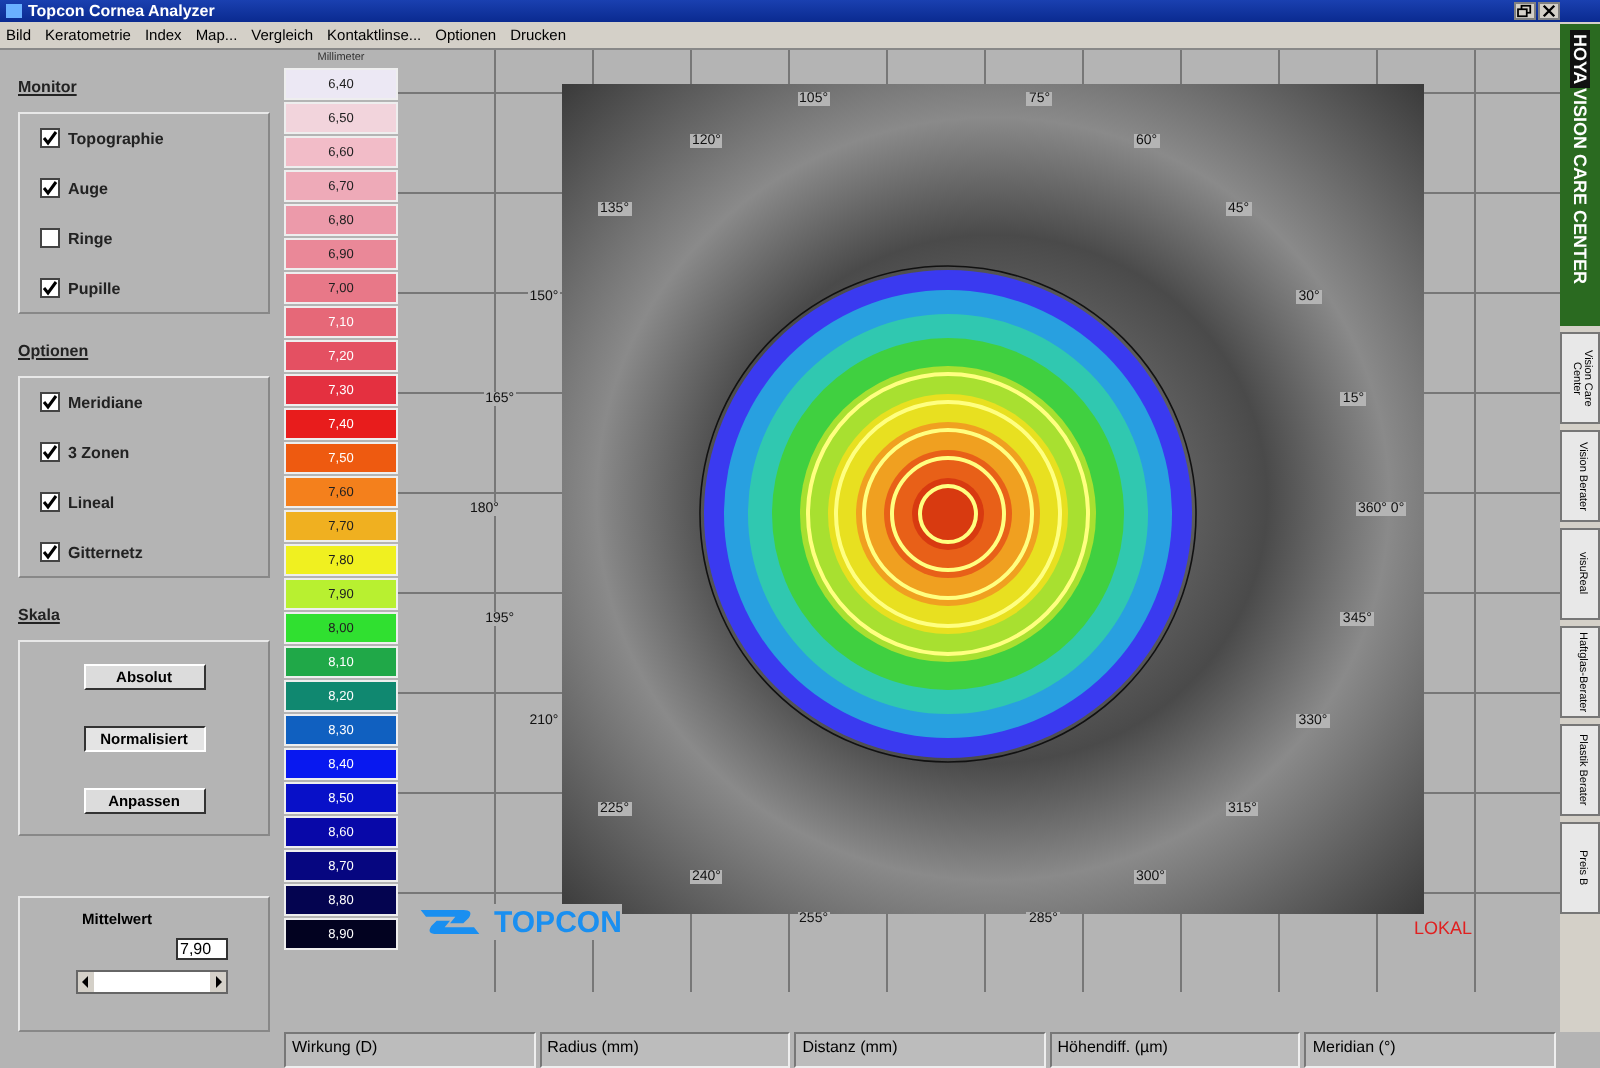  I want to click on left-arrow-icon, so click(86, 982).